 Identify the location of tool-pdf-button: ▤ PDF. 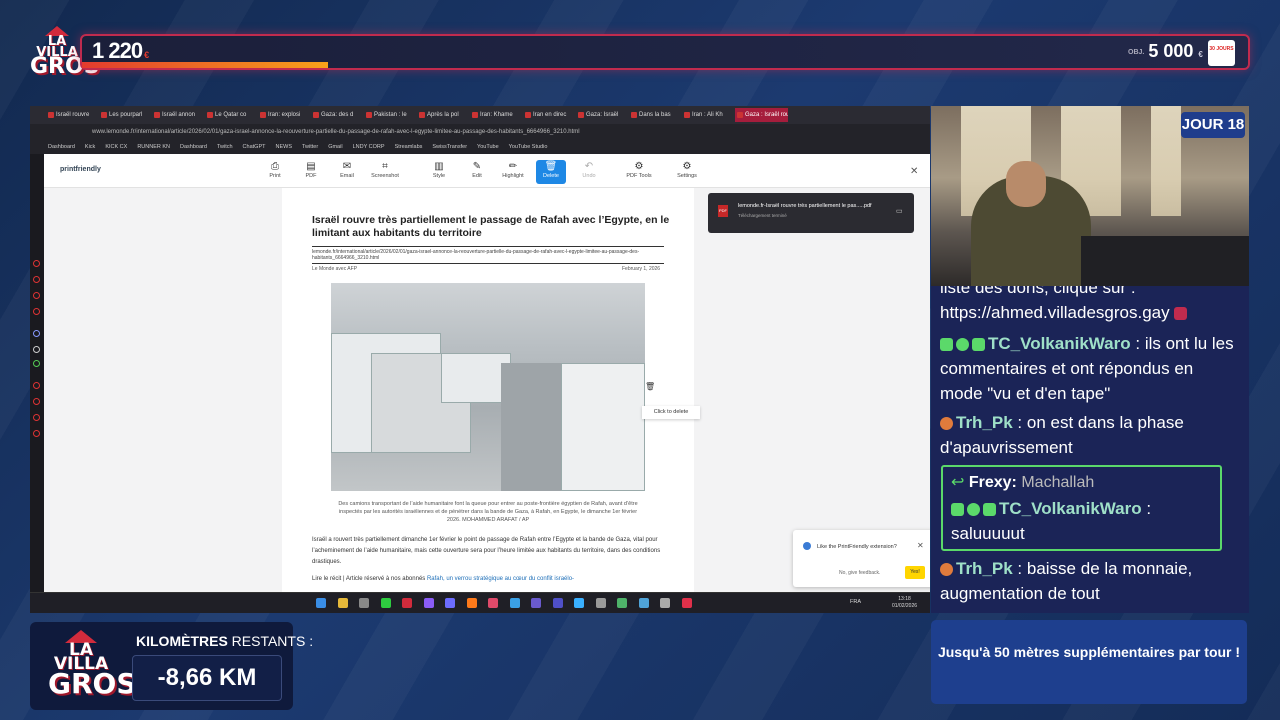
(311, 172).